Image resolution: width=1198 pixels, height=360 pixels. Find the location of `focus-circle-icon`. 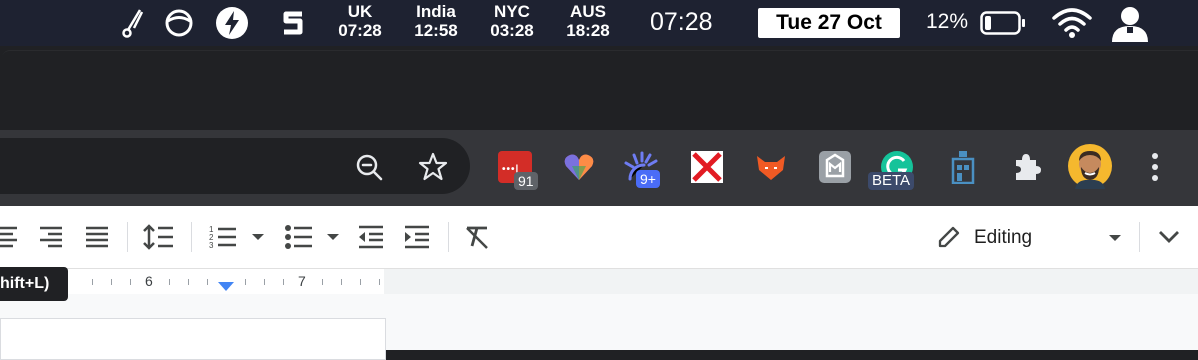

focus-circle-icon is located at coordinates (179, 23).